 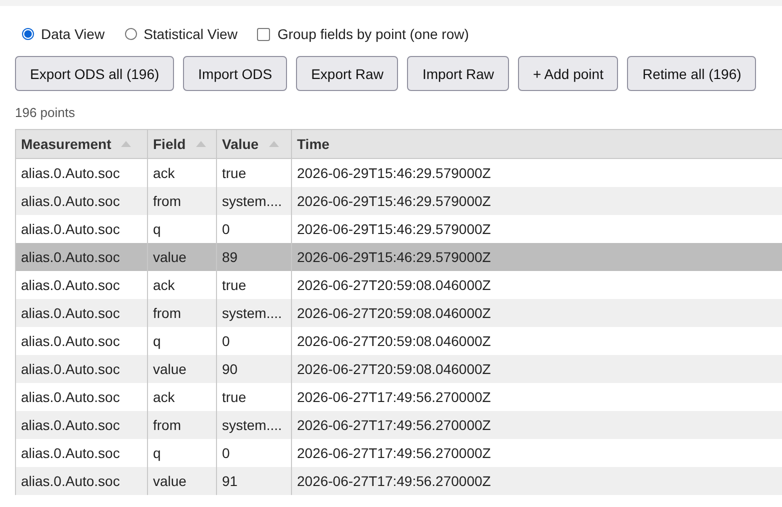 What do you see at coordinates (235, 73) in the screenshot?
I see `toolbar-button: Import ODS` at bounding box center [235, 73].